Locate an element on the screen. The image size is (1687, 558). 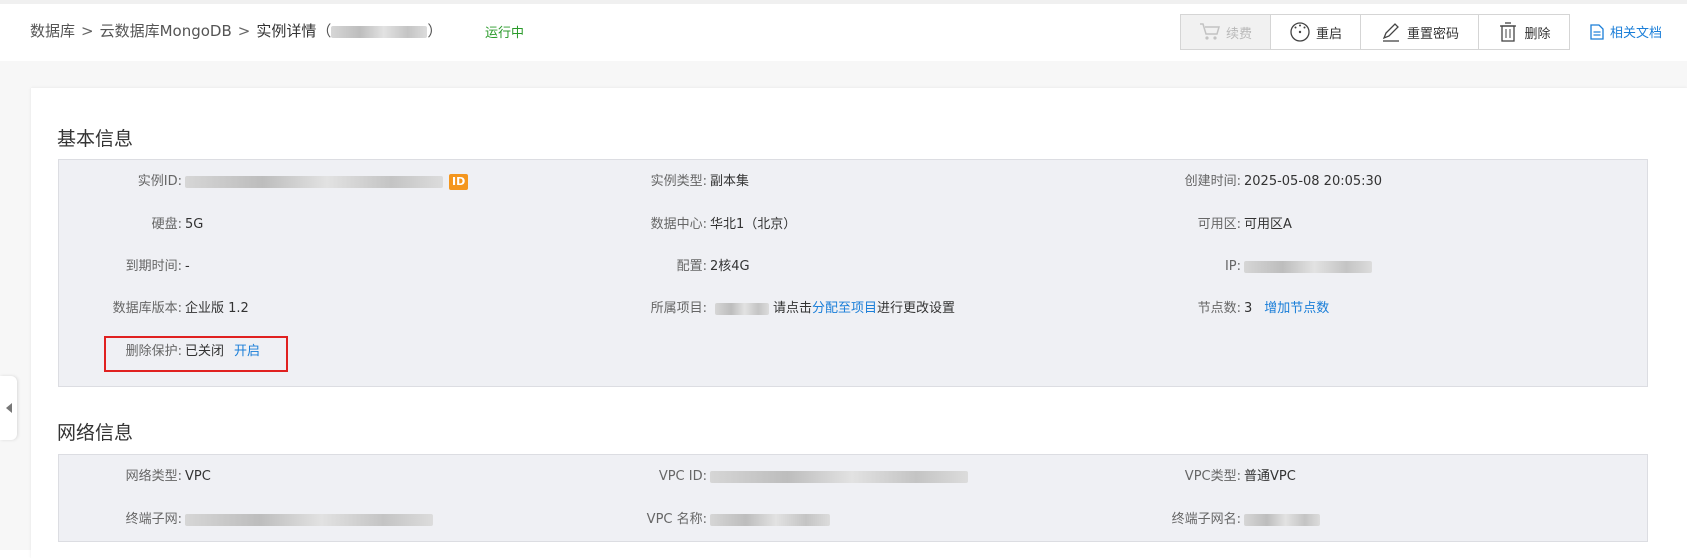
pencil-icon is located at coordinates (1390, 32).